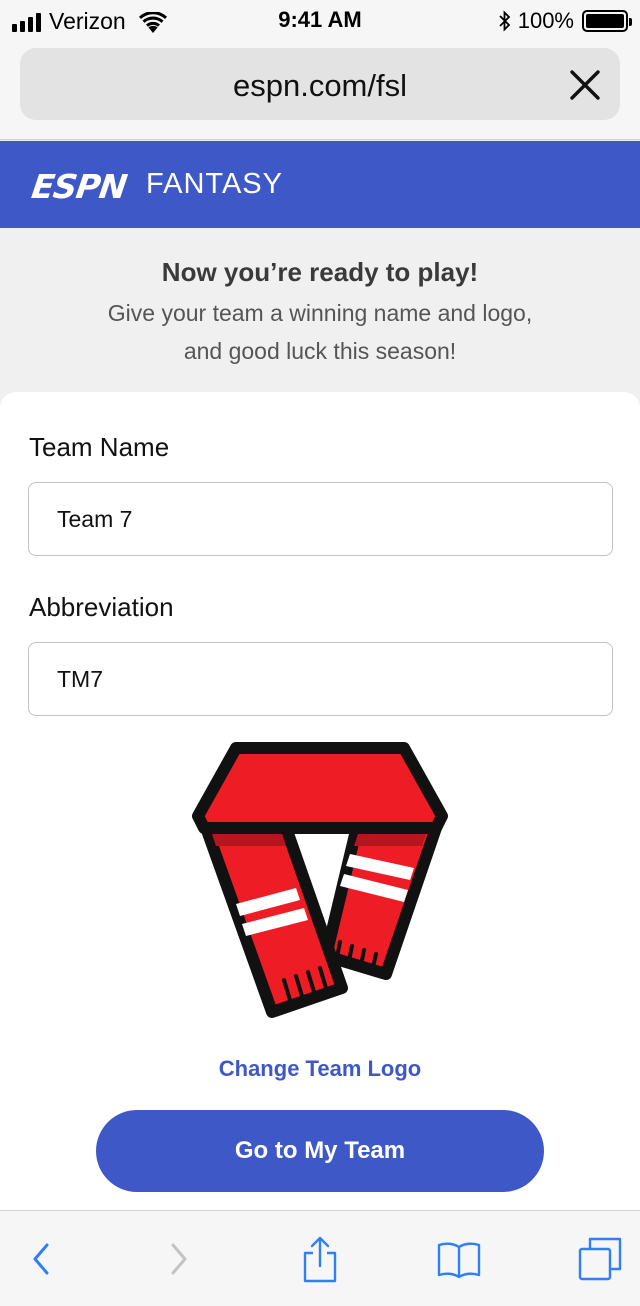 This screenshot has width=640, height=1306. What do you see at coordinates (600, 1259) in the screenshot?
I see `tabs-icon` at bounding box center [600, 1259].